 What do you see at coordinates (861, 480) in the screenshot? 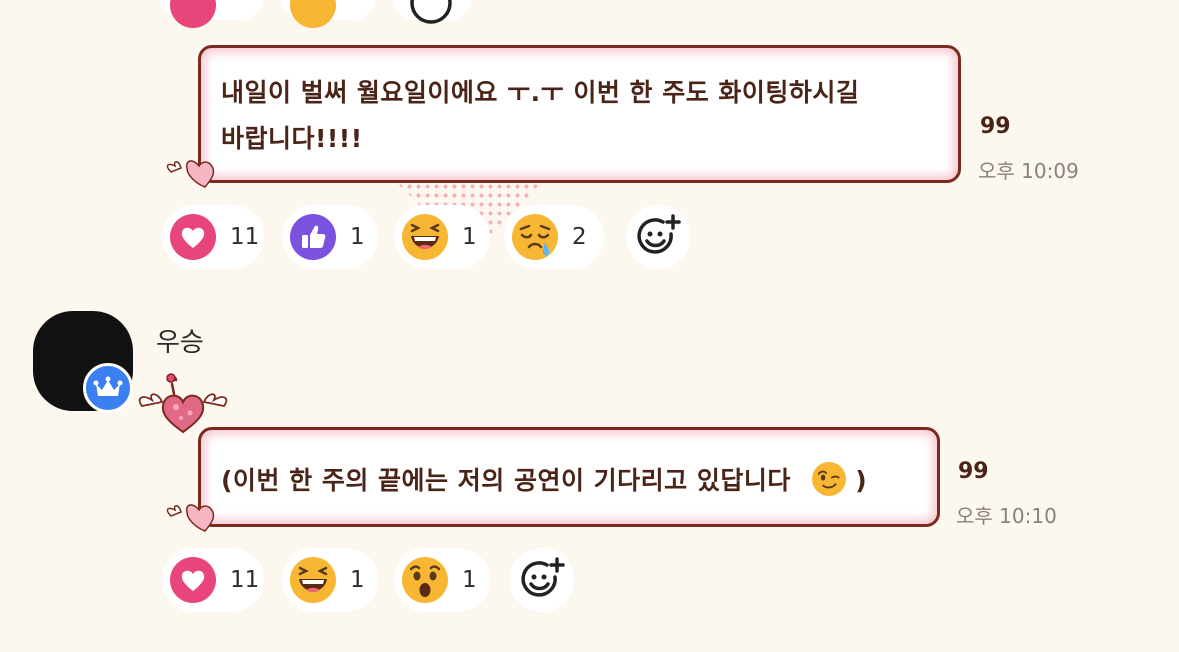
I see `message-text-tail: )` at bounding box center [861, 480].